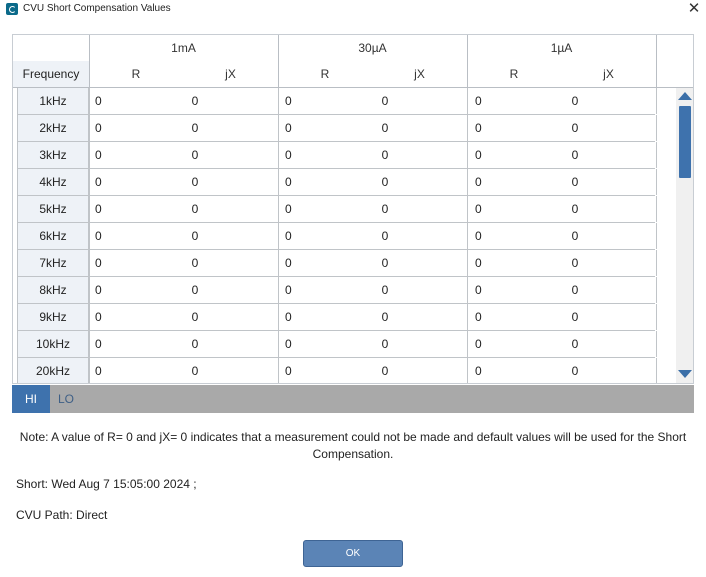  What do you see at coordinates (337, 370) in the screenshot?
I see `table-row: 20kHz 0 0 0 0 0 0` at bounding box center [337, 370].